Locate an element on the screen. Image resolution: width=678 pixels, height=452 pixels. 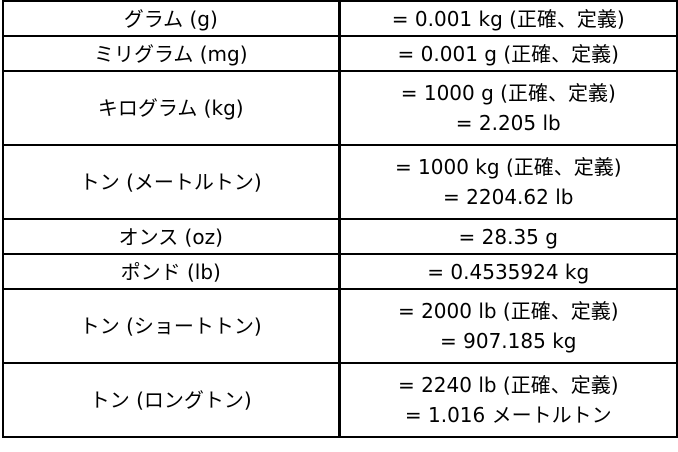
value-line: = 0.001 kg (正確、定義) is located at coordinates (508, 18).